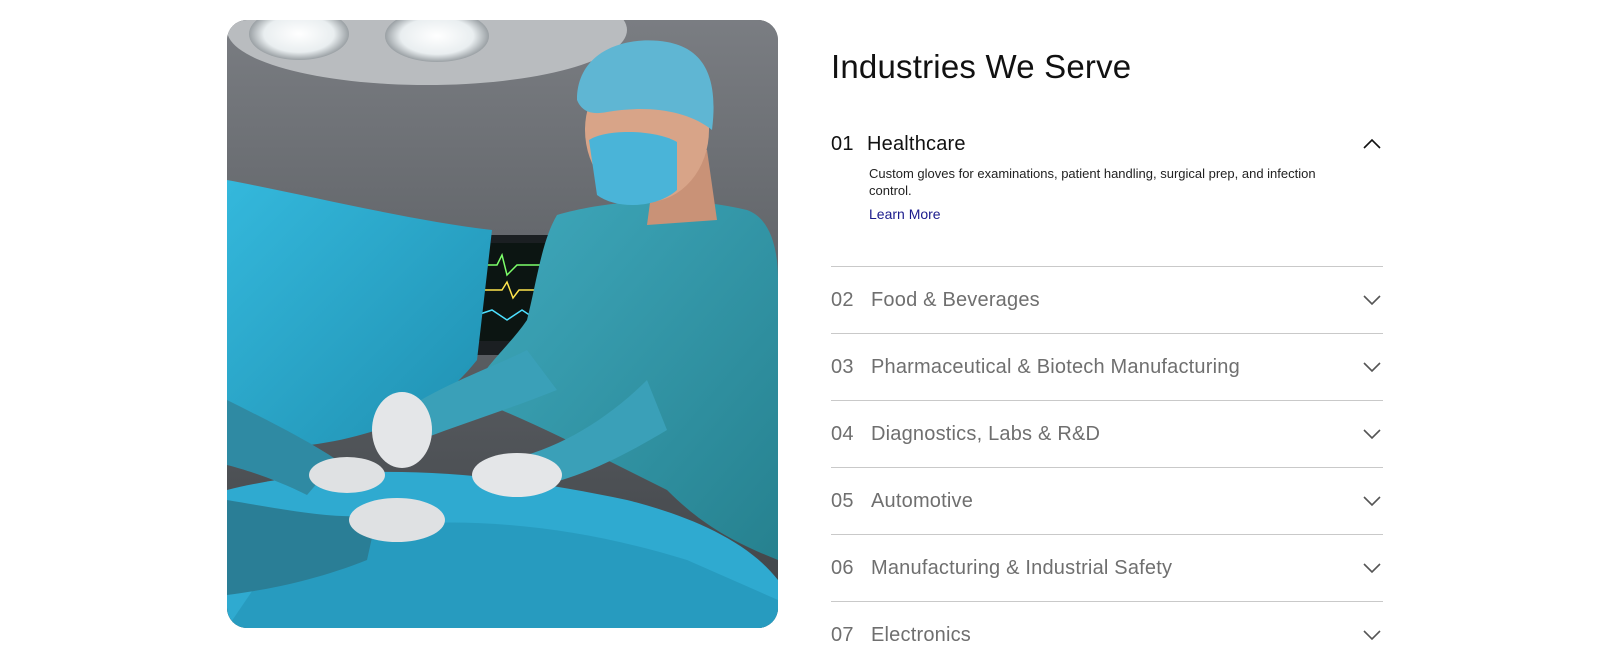  Describe the element at coordinates (981, 66) in the screenshot. I see `section-title: Industries We Serve` at that location.